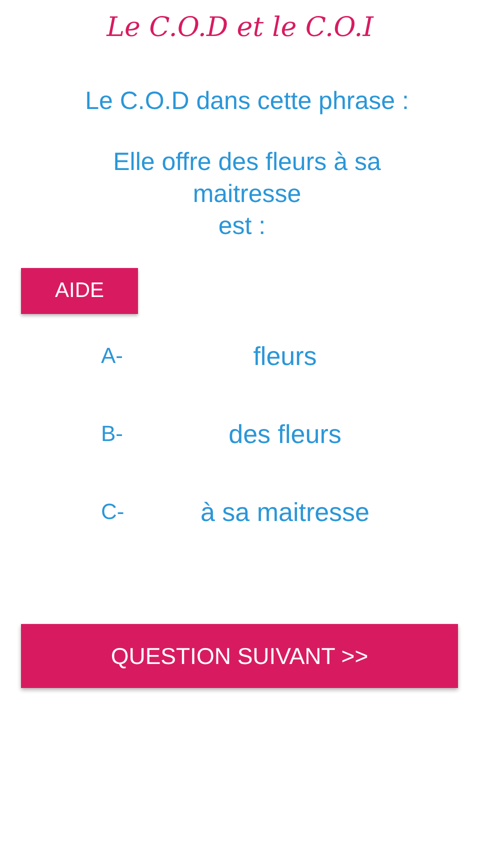 This screenshot has width=480, height=853. I want to click on next-question-button: QUESTION SUIVANT >>, so click(239, 656).